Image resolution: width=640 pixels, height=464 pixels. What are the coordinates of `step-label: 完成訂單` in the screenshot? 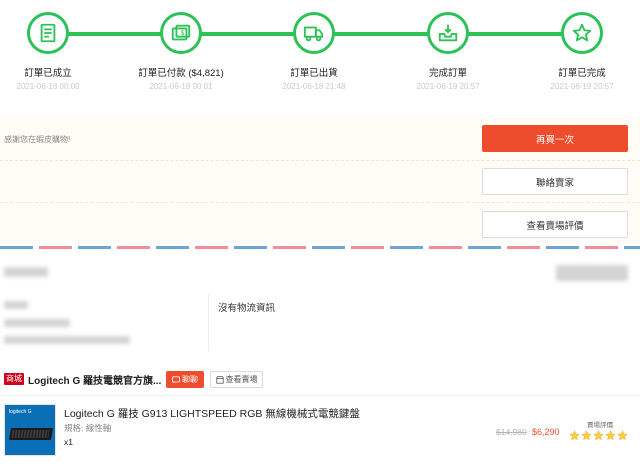 It's located at (447, 73).